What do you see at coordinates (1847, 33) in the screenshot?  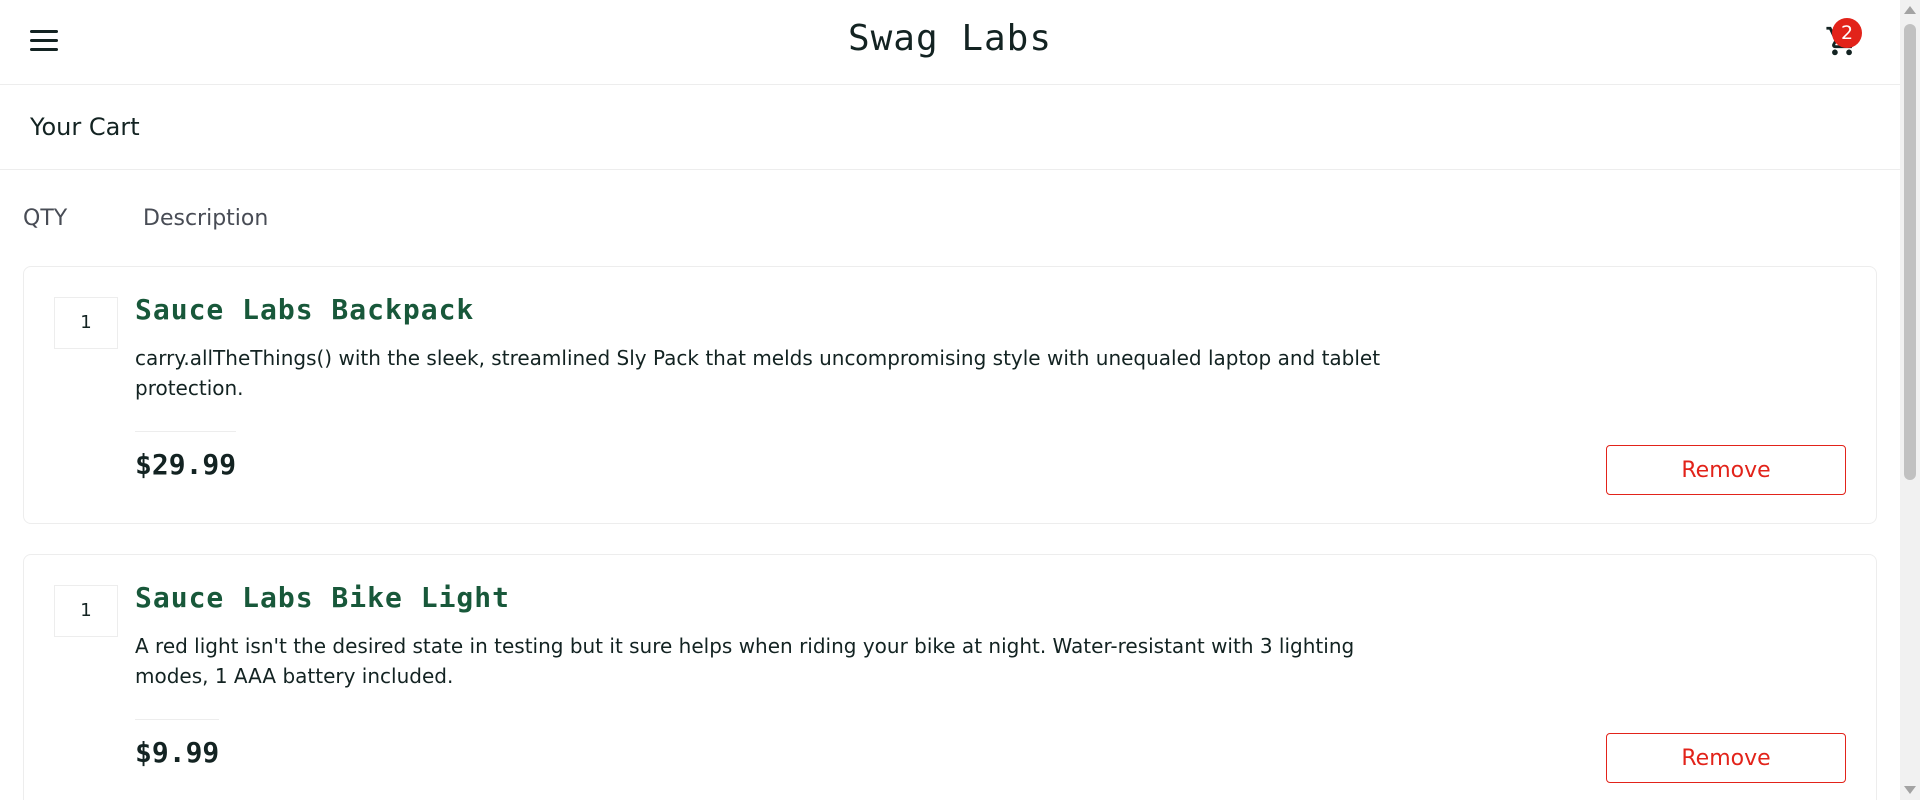 I see `cart-badge: 2` at bounding box center [1847, 33].